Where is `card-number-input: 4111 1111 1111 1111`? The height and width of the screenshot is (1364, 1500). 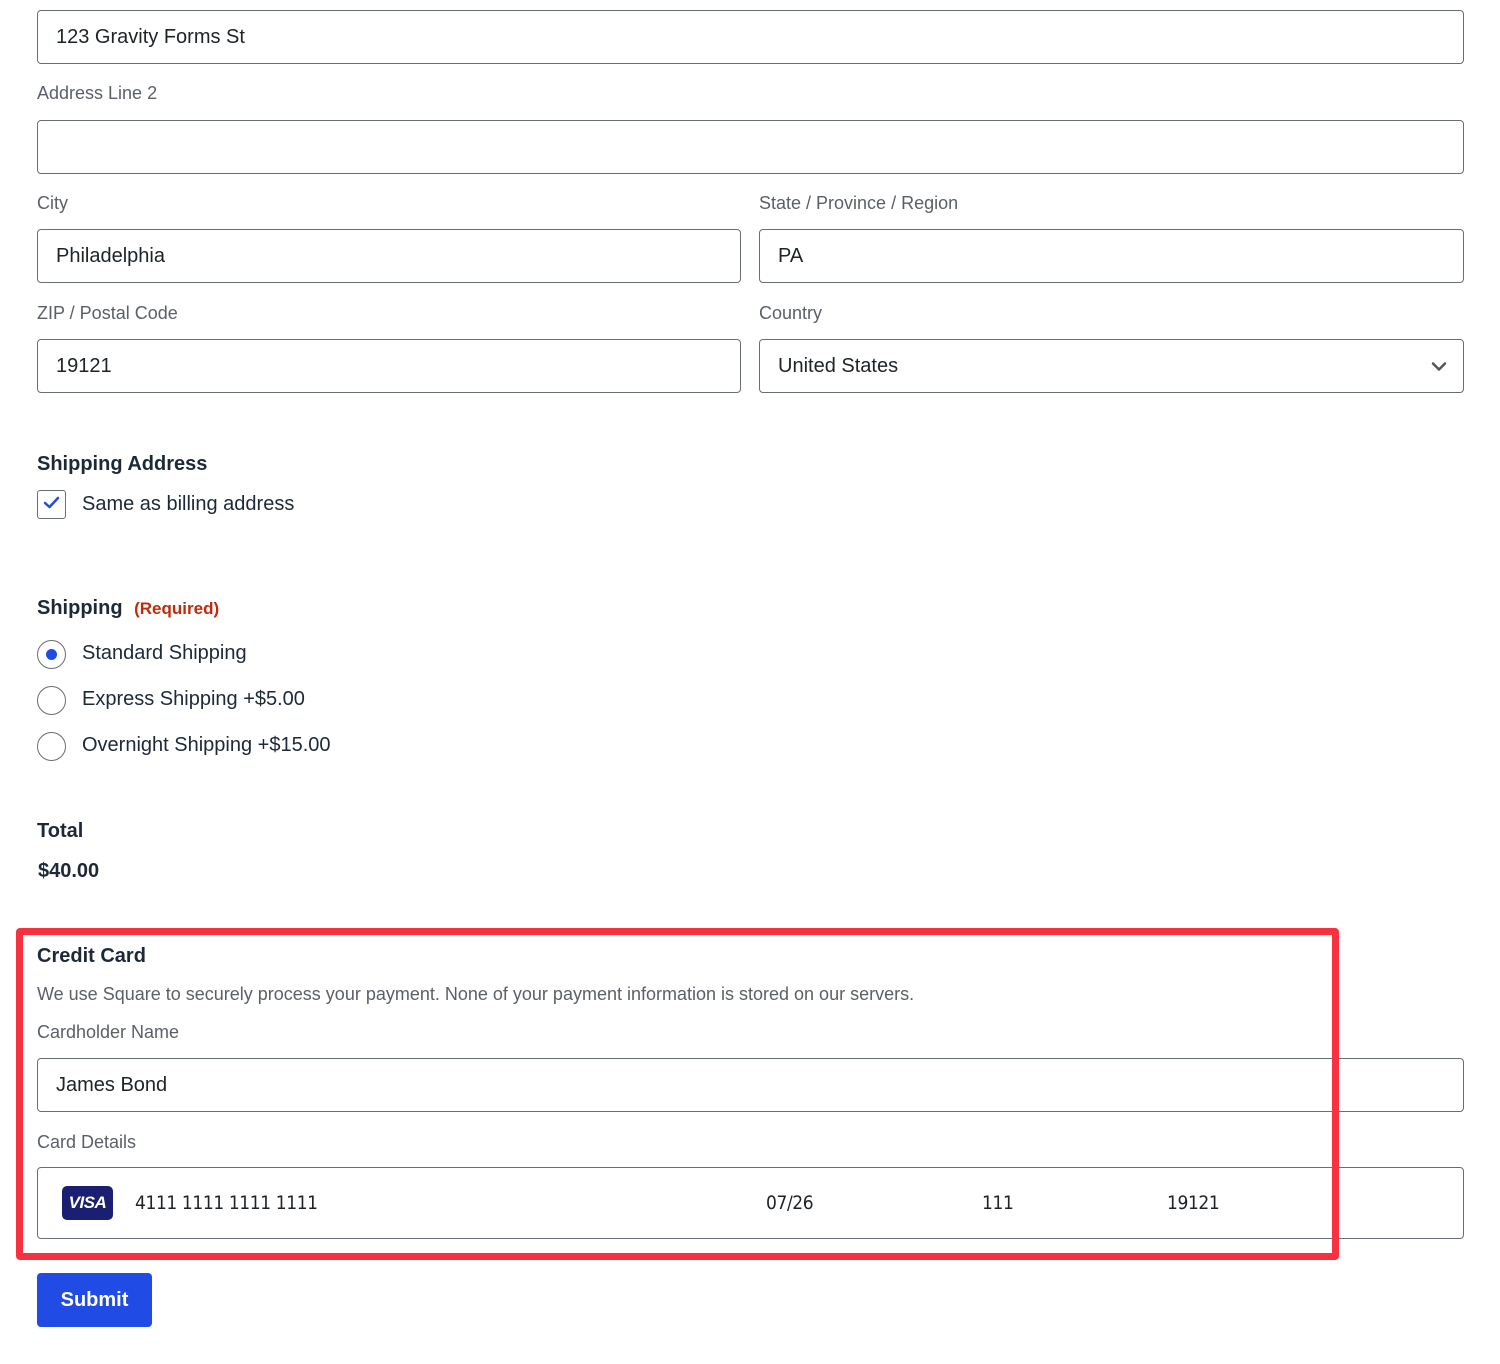 card-number-input: 4111 1111 1111 1111 is located at coordinates (226, 1203).